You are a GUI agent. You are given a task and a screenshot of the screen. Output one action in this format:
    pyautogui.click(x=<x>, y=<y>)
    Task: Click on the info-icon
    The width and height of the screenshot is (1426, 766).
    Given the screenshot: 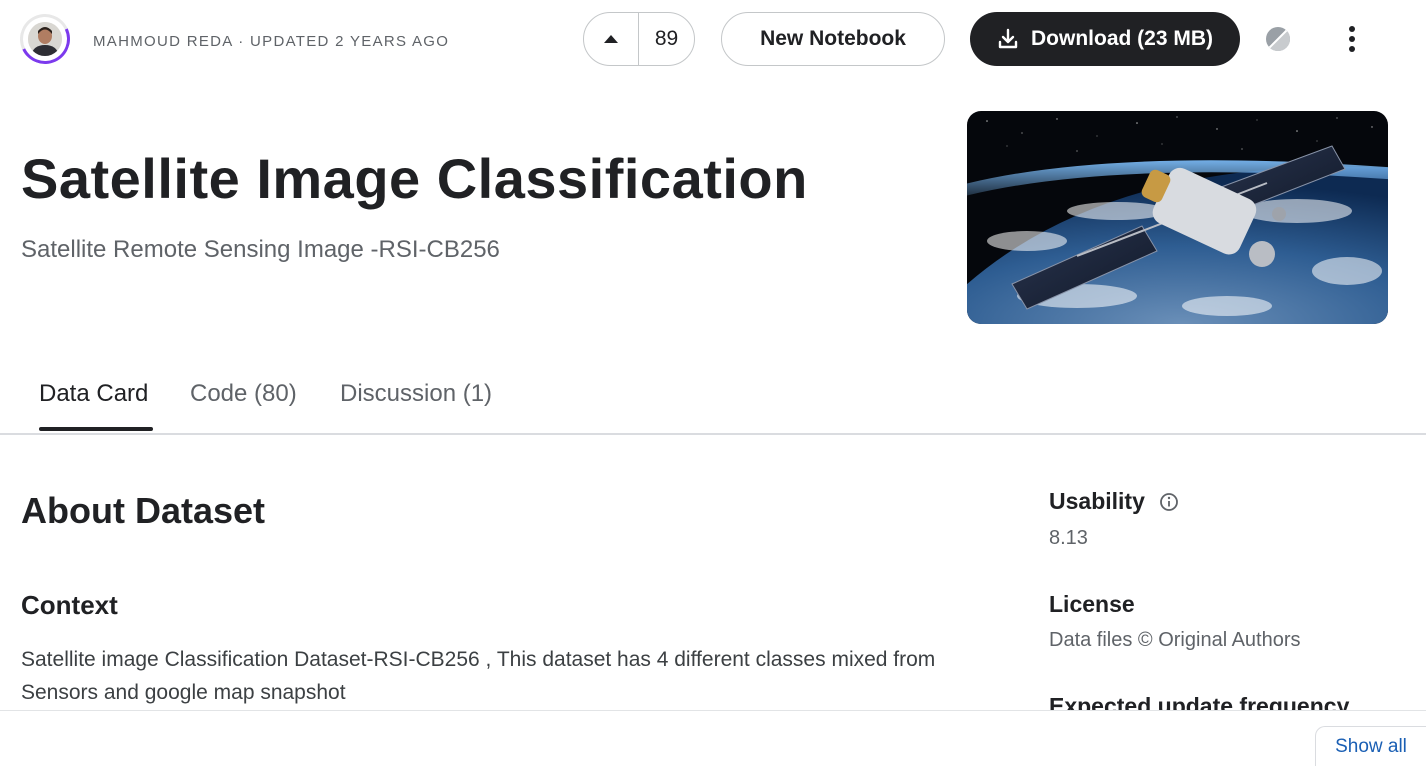 What is the action you would take?
    pyautogui.click(x=1169, y=502)
    